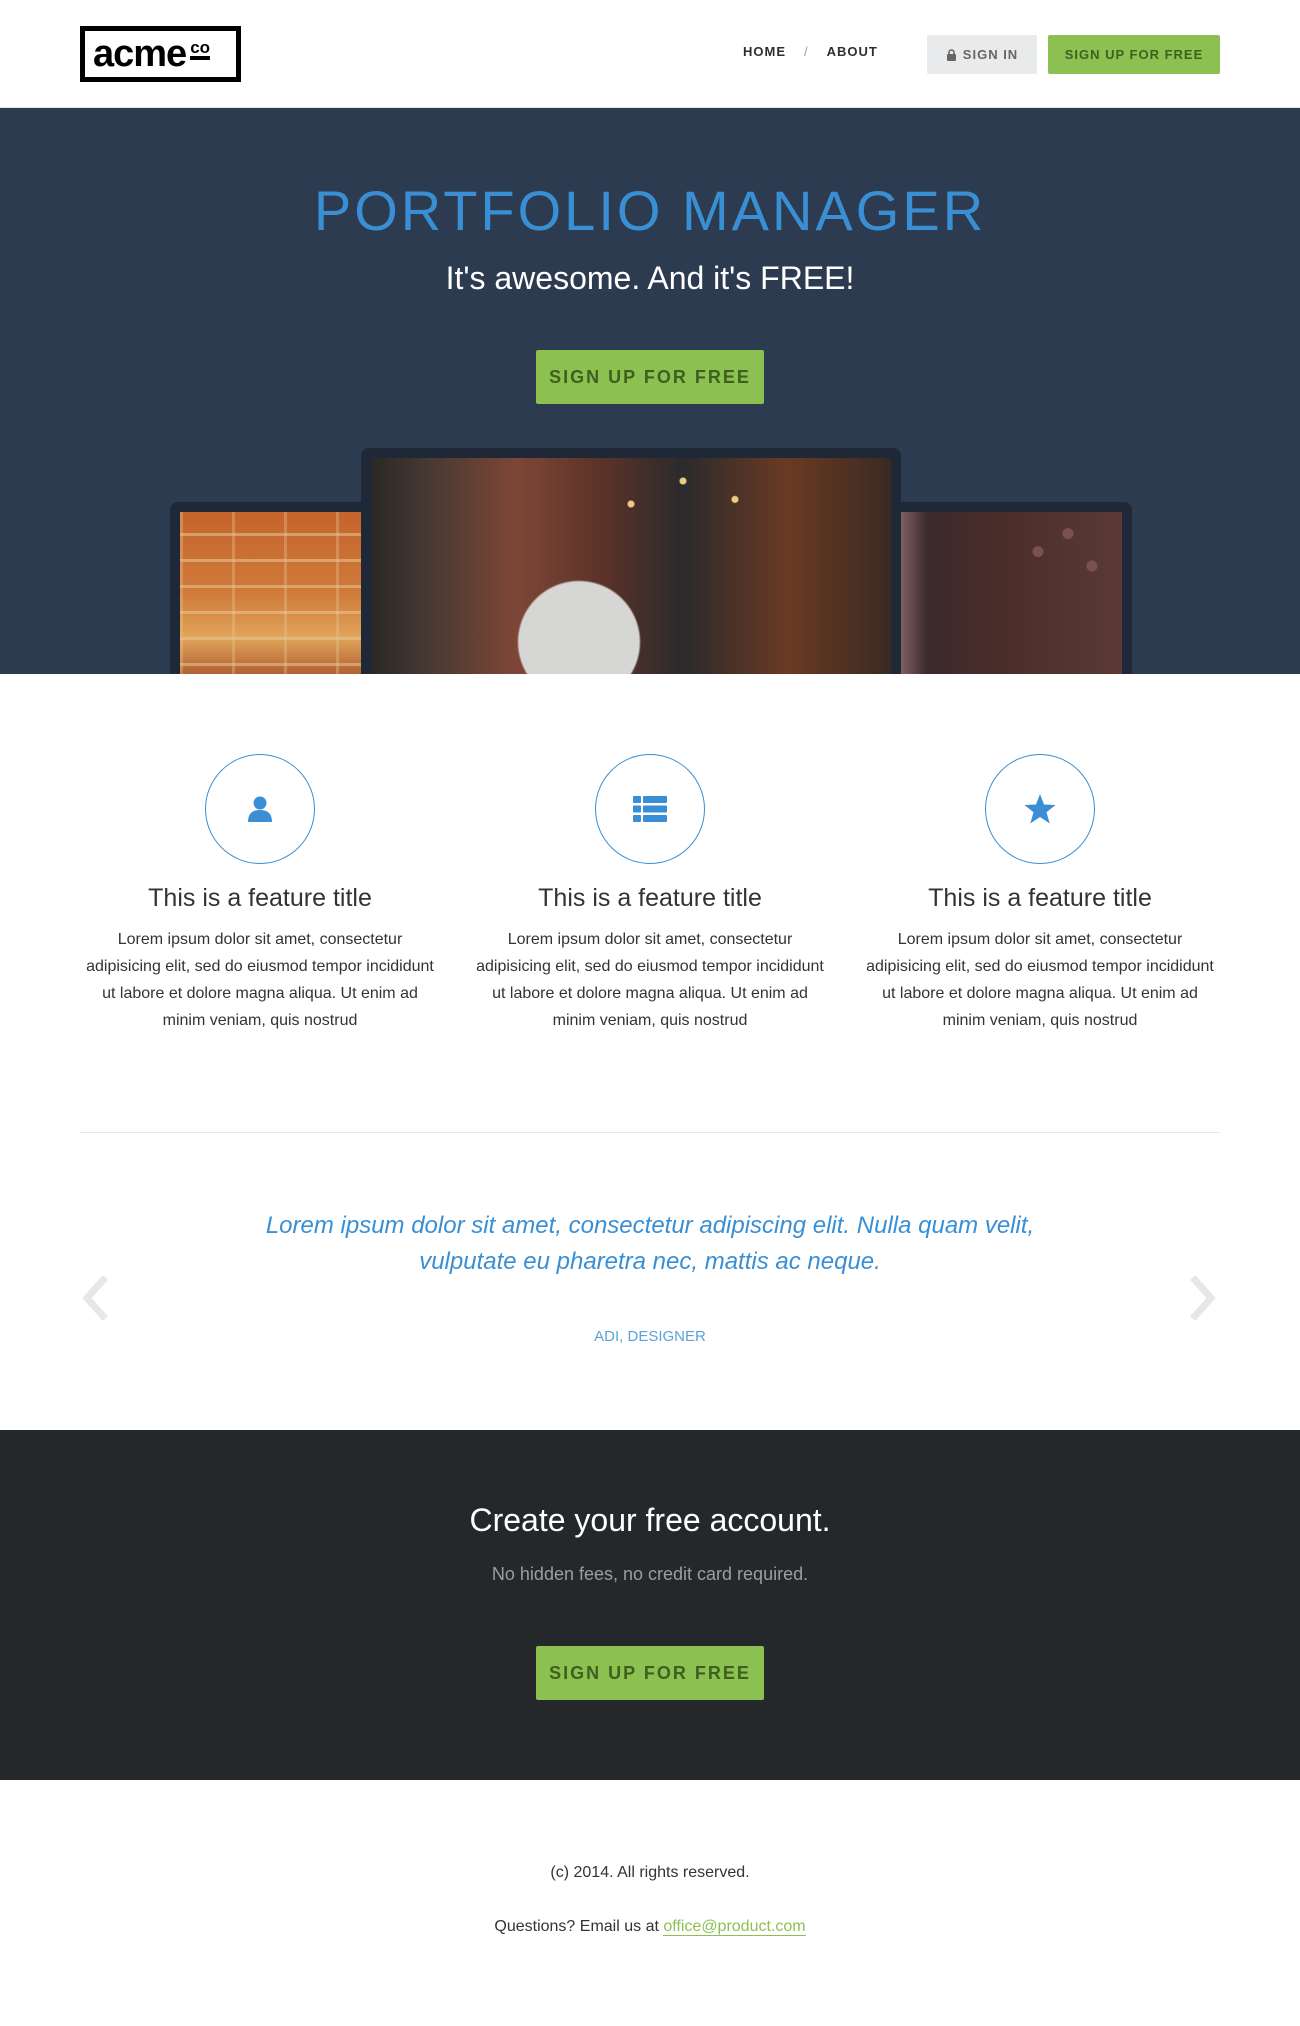 Image resolution: width=1300 pixels, height=2026 pixels. Describe the element at coordinates (852, 51) in the screenshot. I see `nav-about-link: ABOUT` at that location.